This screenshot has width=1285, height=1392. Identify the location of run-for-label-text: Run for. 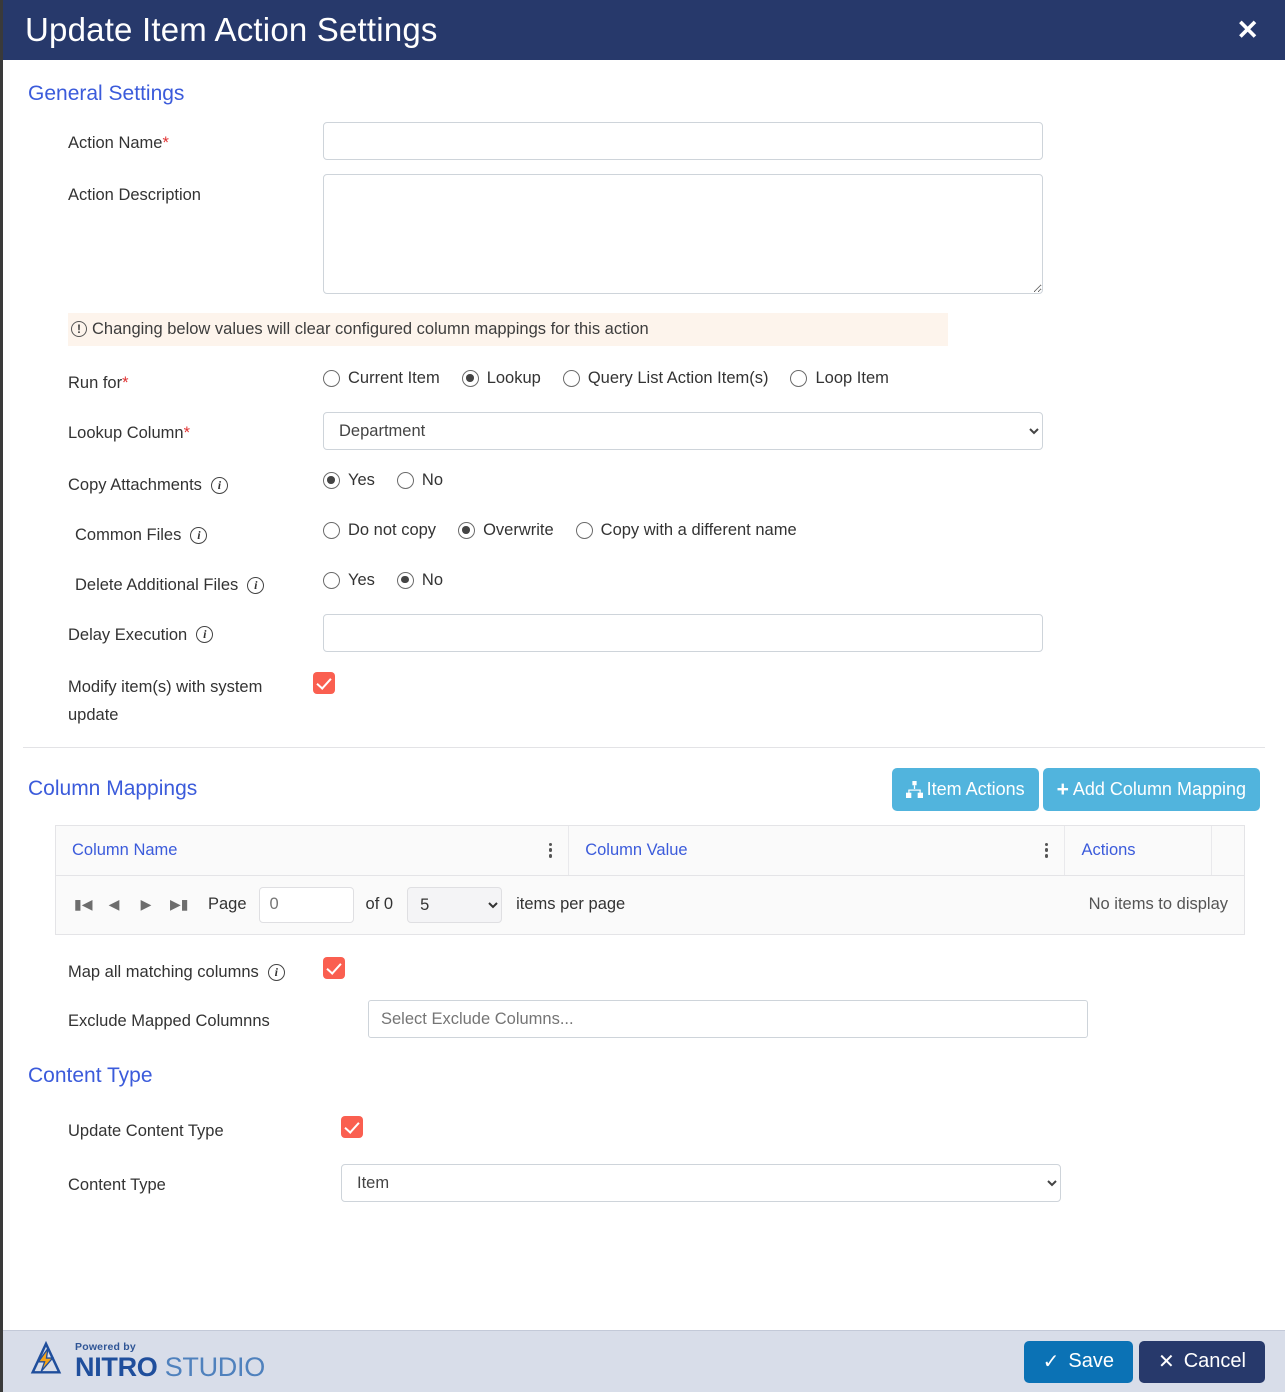
(95, 383).